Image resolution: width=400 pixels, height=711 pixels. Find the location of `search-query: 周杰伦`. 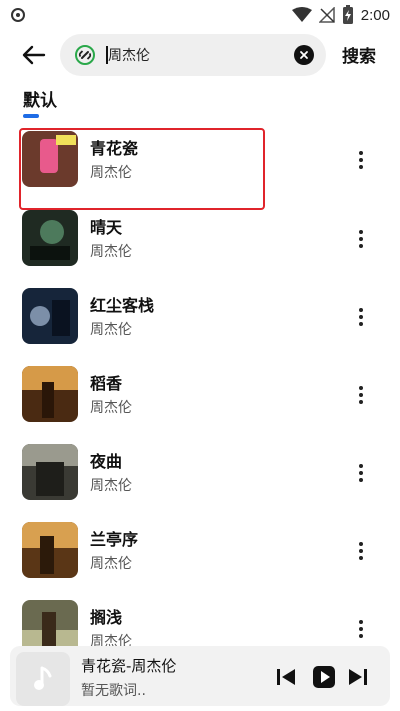

search-query: 周杰伦 is located at coordinates (129, 56).